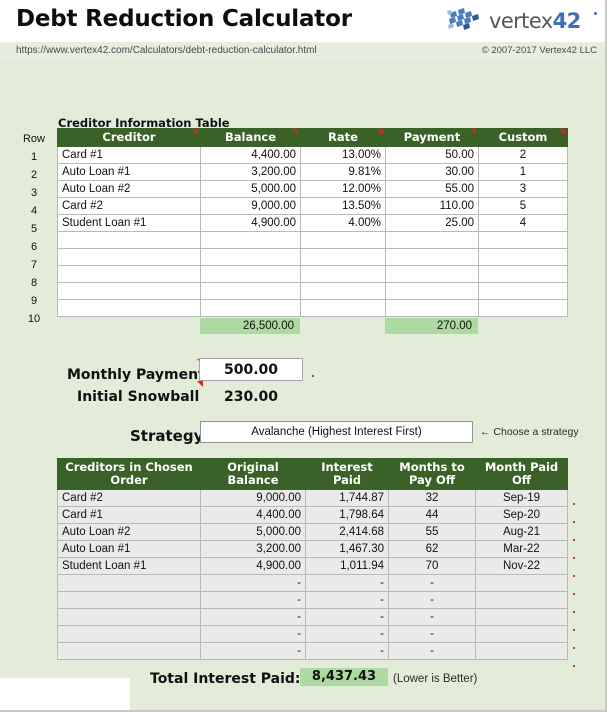 The image size is (607, 712). I want to click on cell-months-to-pay-off: 70, so click(432, 566).